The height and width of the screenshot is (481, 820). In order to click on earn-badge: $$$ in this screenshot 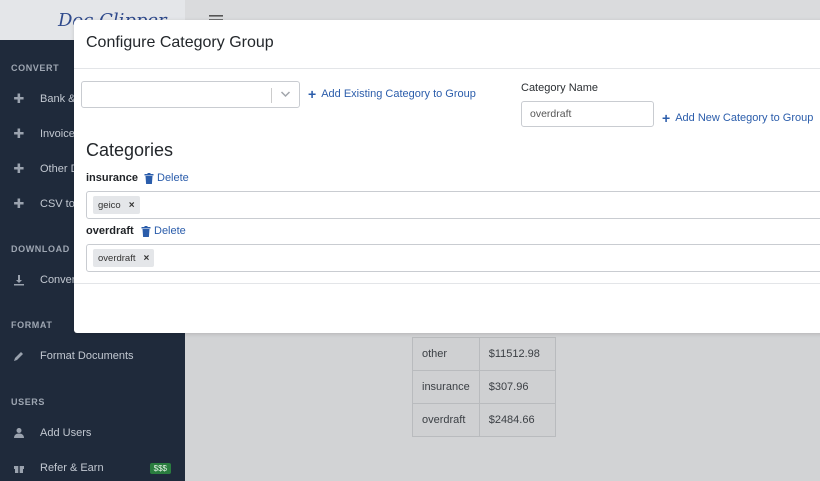, I will do `click(160, 468)`.